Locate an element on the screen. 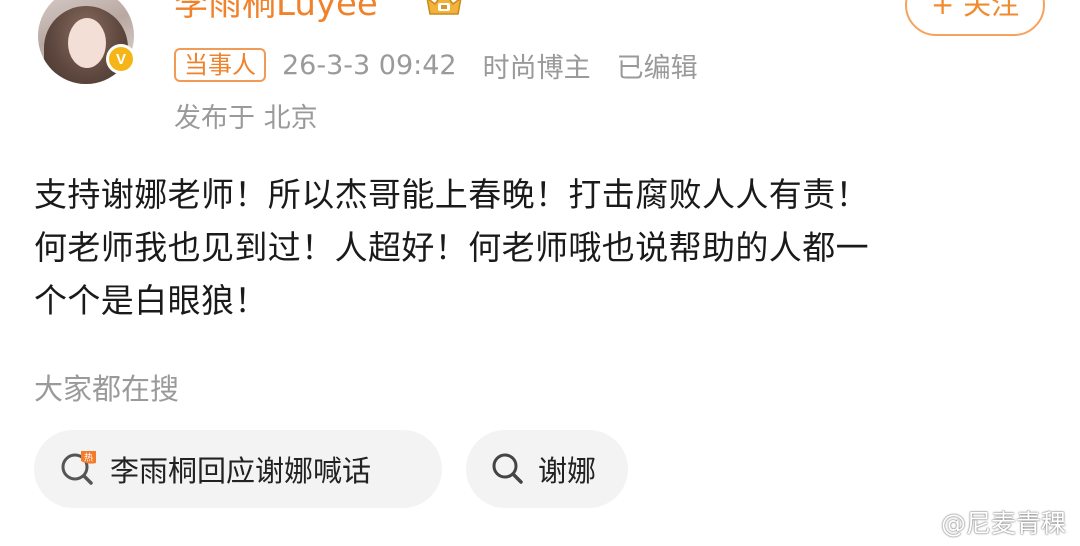  edited-label: 已编辑 is located at coordinates (657, 68).